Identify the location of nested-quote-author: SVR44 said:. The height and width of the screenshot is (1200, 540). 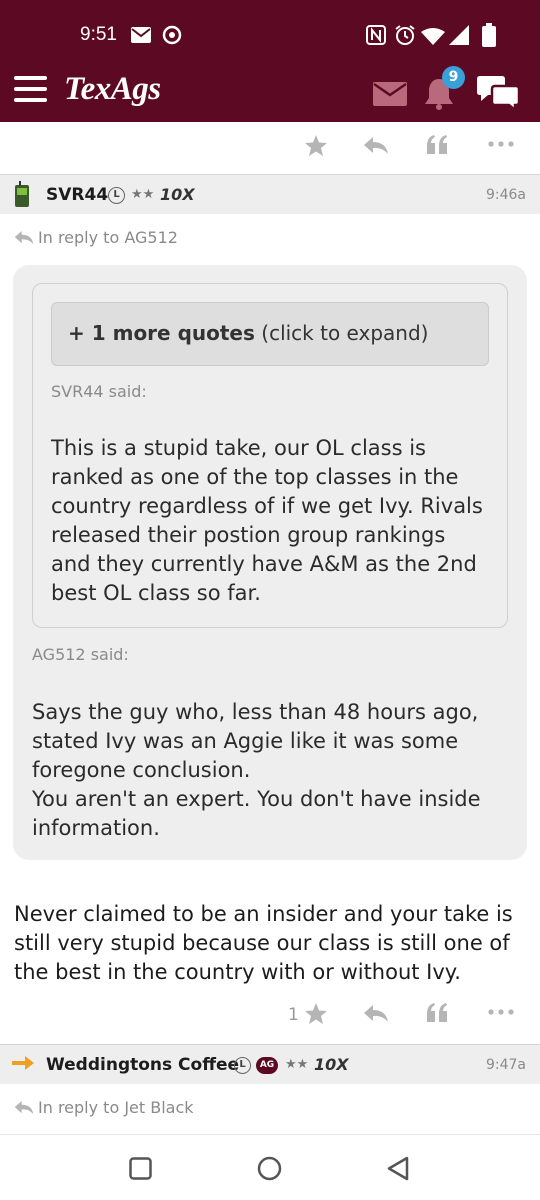
(99, 391).